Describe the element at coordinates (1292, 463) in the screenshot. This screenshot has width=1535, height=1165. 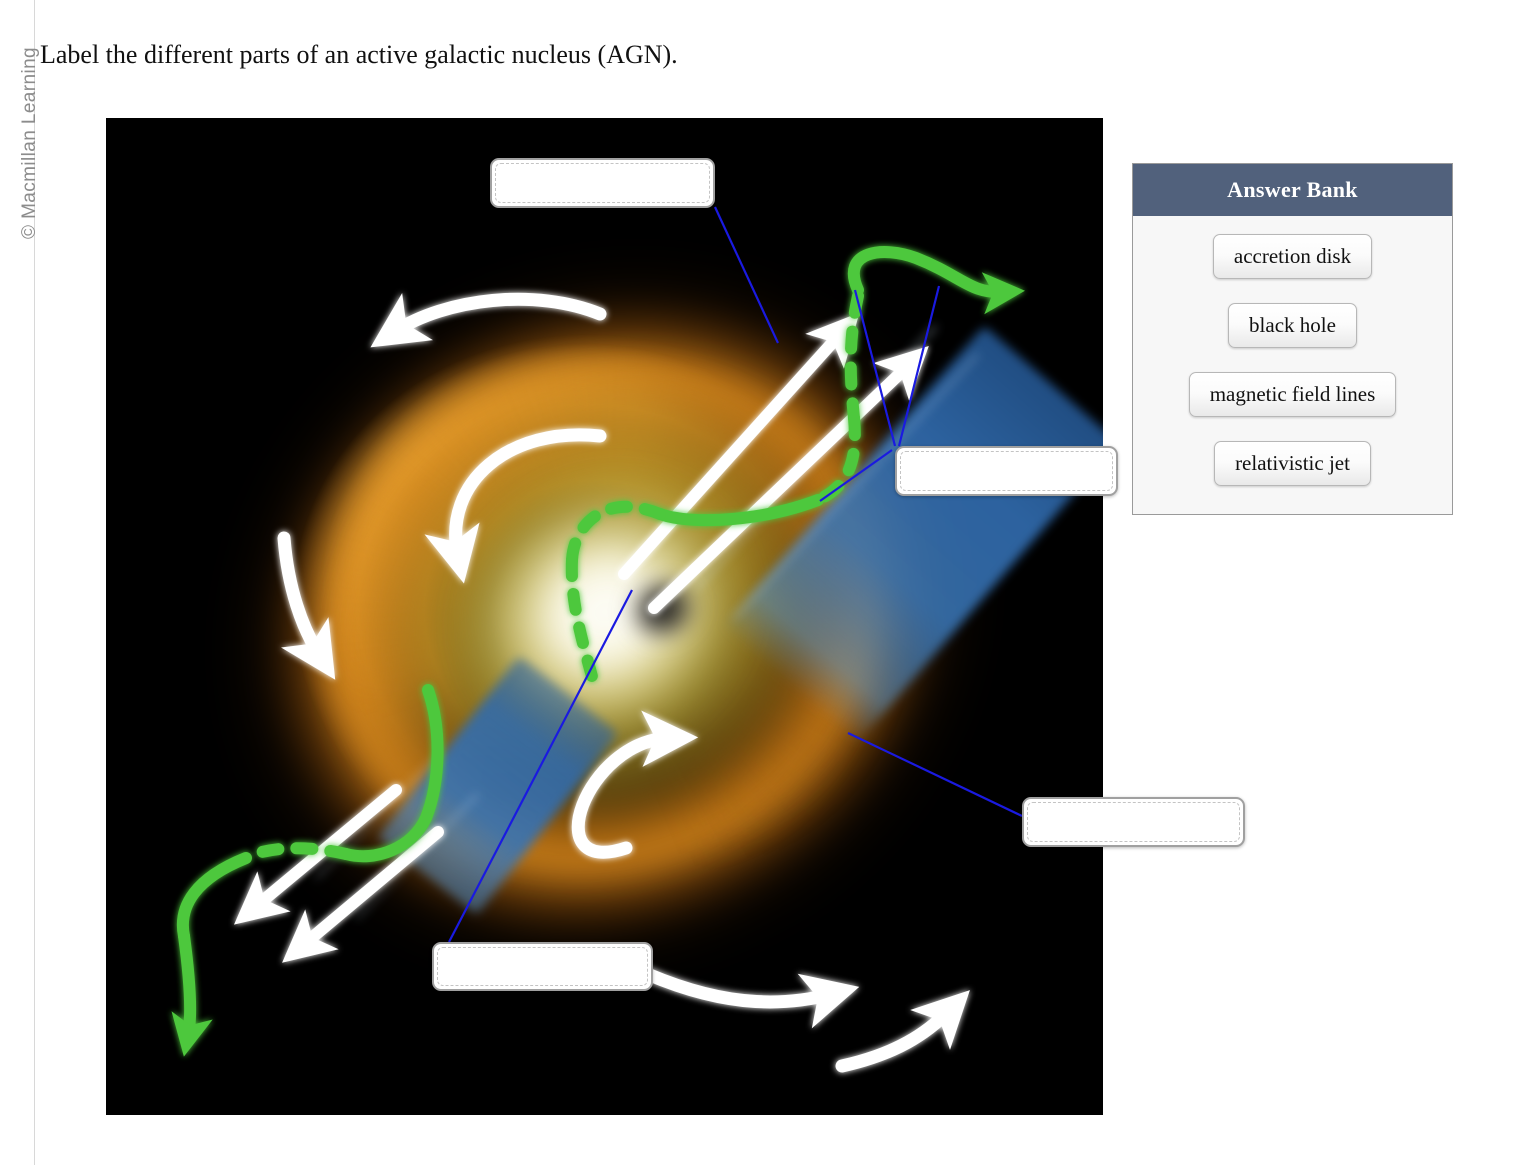
I see `answer-chip-relativistic-jet: relativistic jet` at that location.